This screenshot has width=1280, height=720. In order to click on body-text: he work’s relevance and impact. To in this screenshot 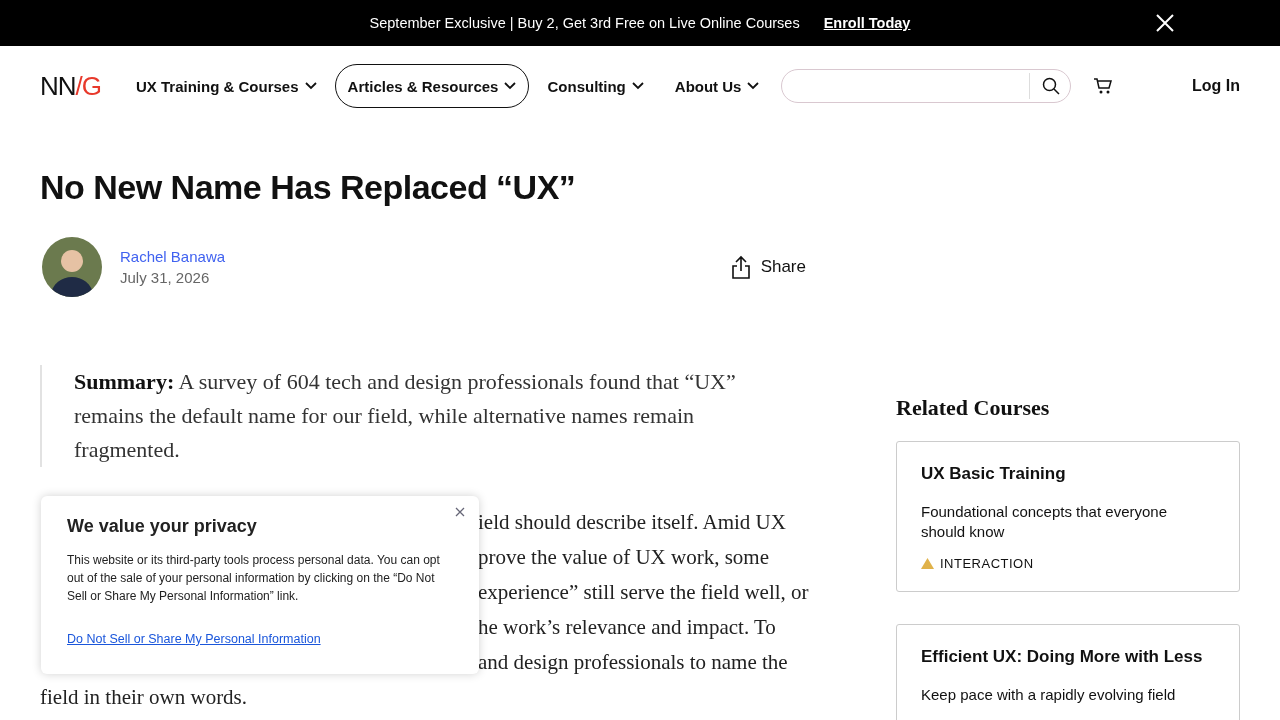, I will do `click(627, 627)`.